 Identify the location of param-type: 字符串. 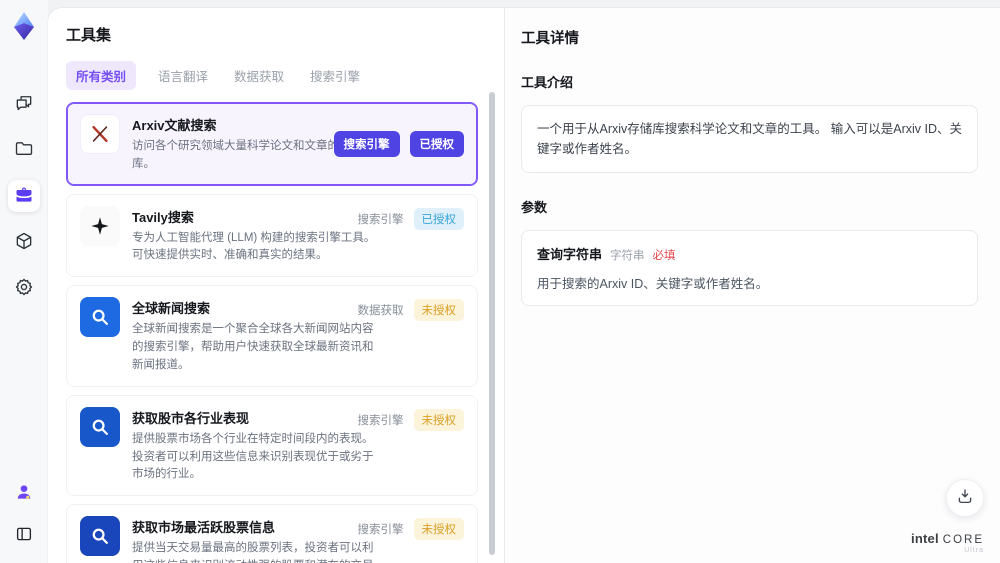
(627, 256).